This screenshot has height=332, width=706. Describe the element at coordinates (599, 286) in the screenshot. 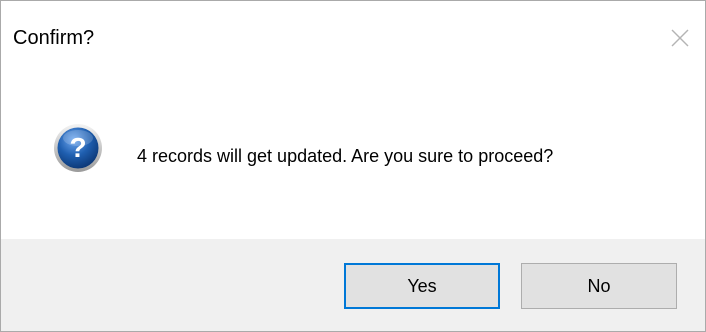

I see `no-button: No` at that location.